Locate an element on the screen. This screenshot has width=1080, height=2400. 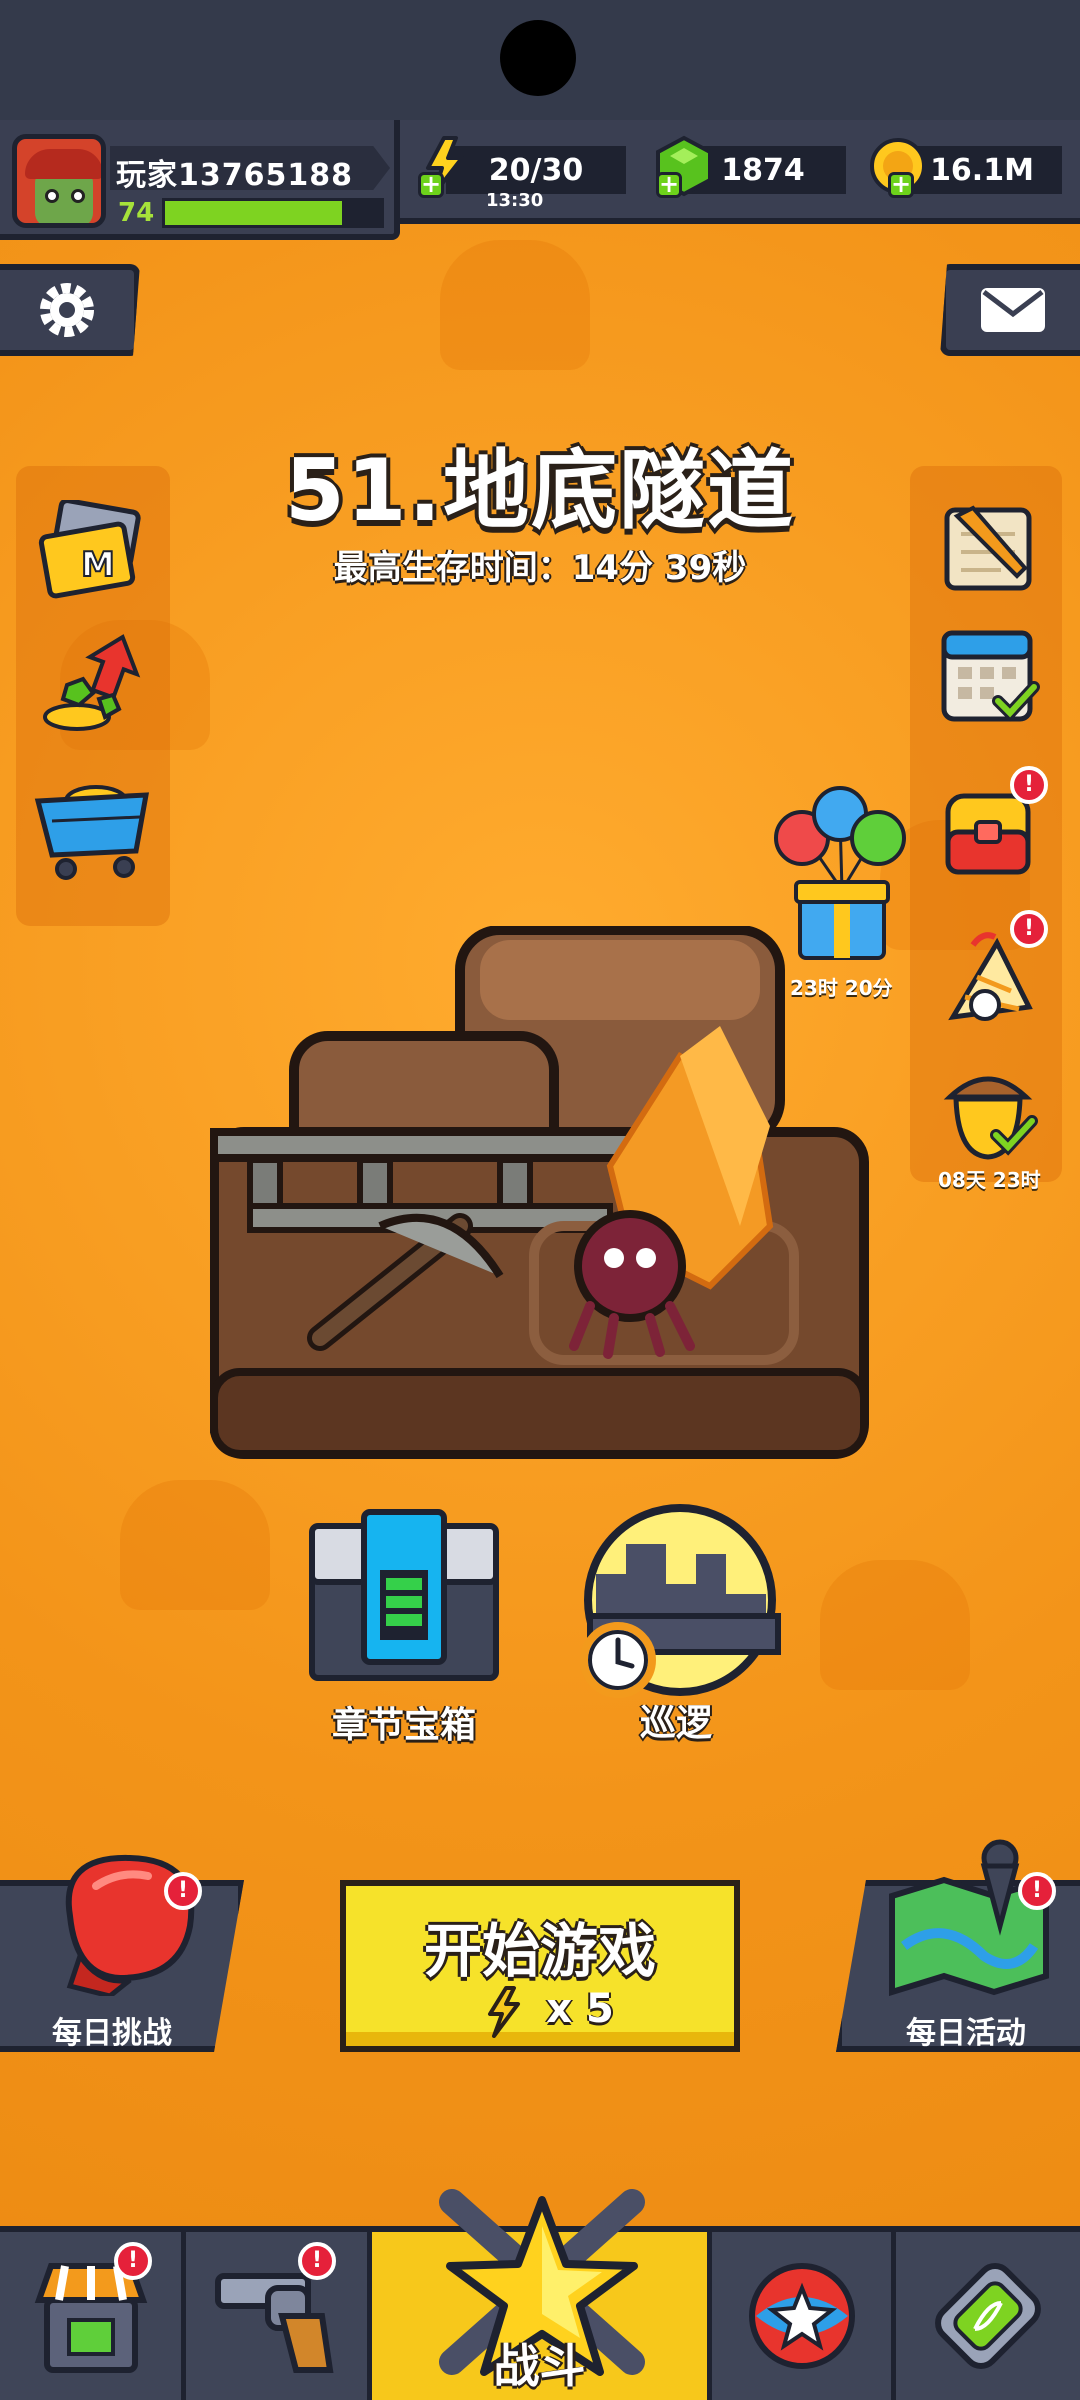
nav-evolution is located at coordinates (988, 2316).